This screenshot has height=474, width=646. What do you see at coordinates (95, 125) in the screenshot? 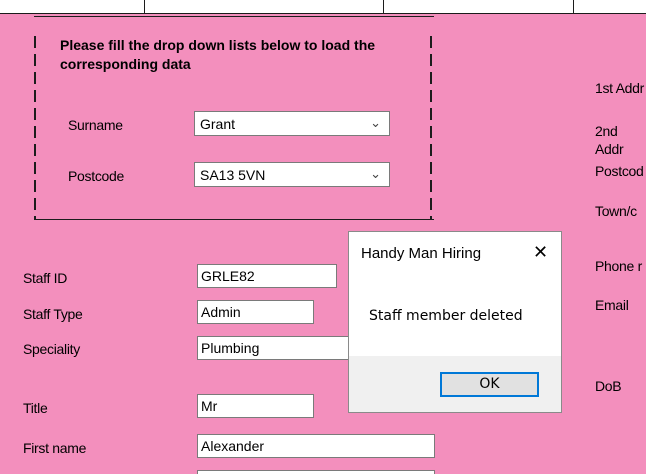
I see `surname-label: Surname` at bounding box center [95, 125].